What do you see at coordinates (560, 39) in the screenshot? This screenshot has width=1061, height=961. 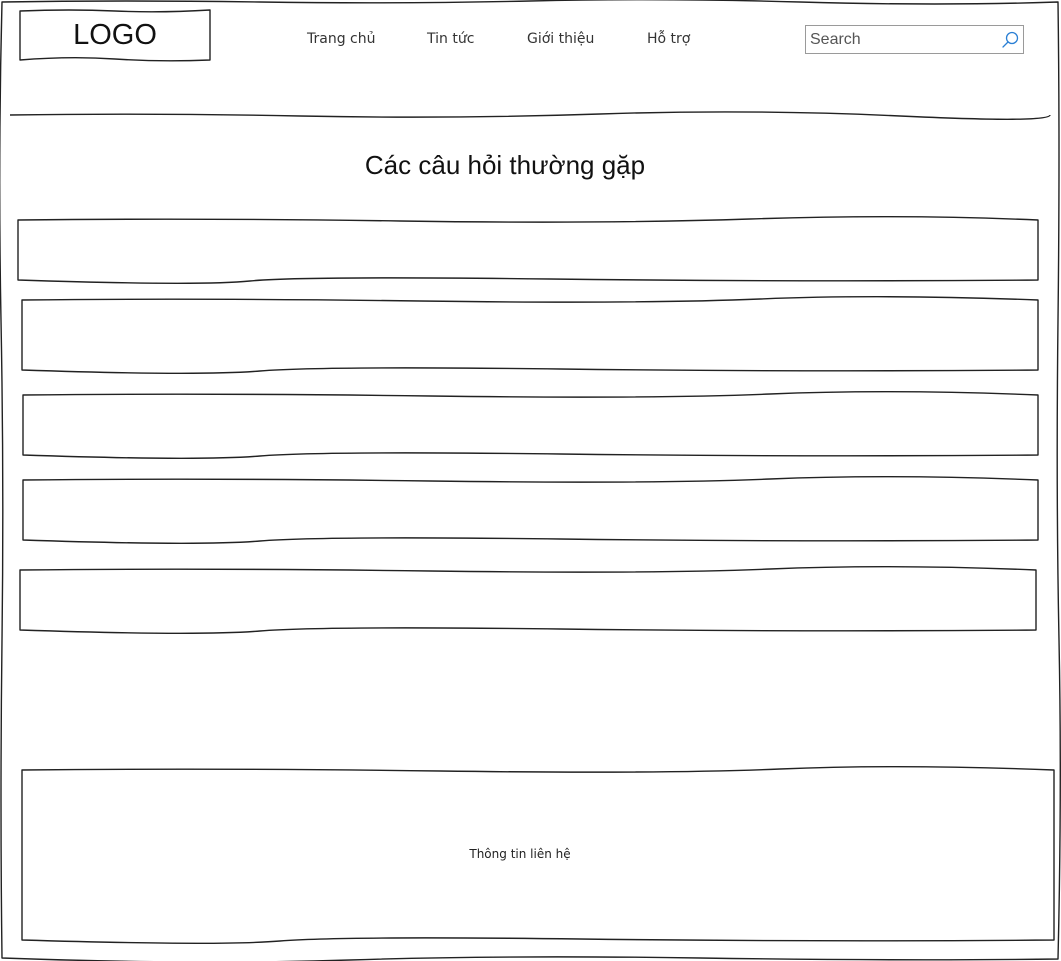 I see `nav-item-about: Giới thiệu` at bounding box center [560, 39].